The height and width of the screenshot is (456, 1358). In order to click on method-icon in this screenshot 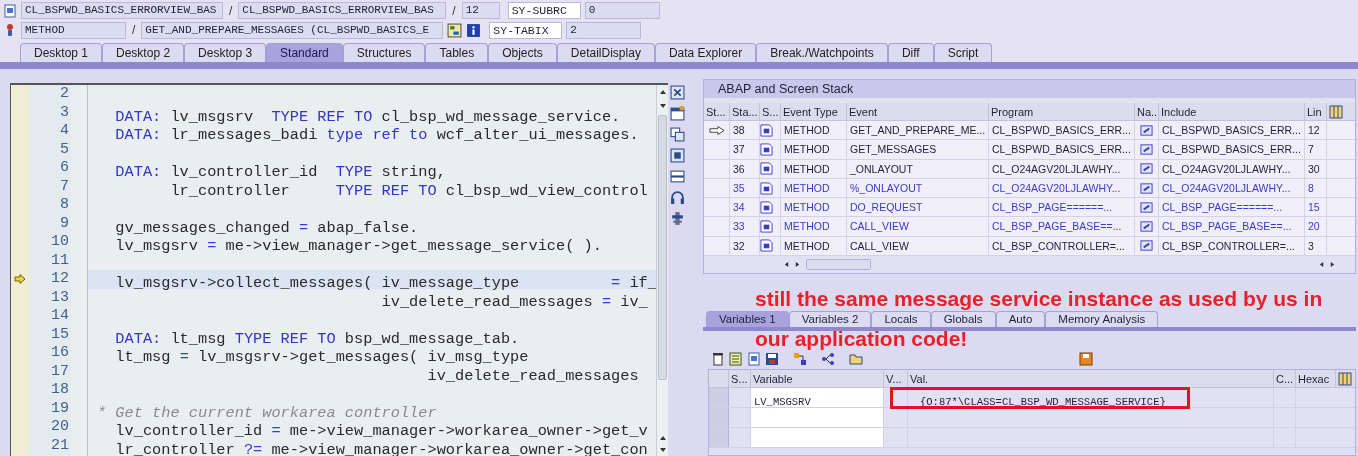, I will do `click(766, 188)`.